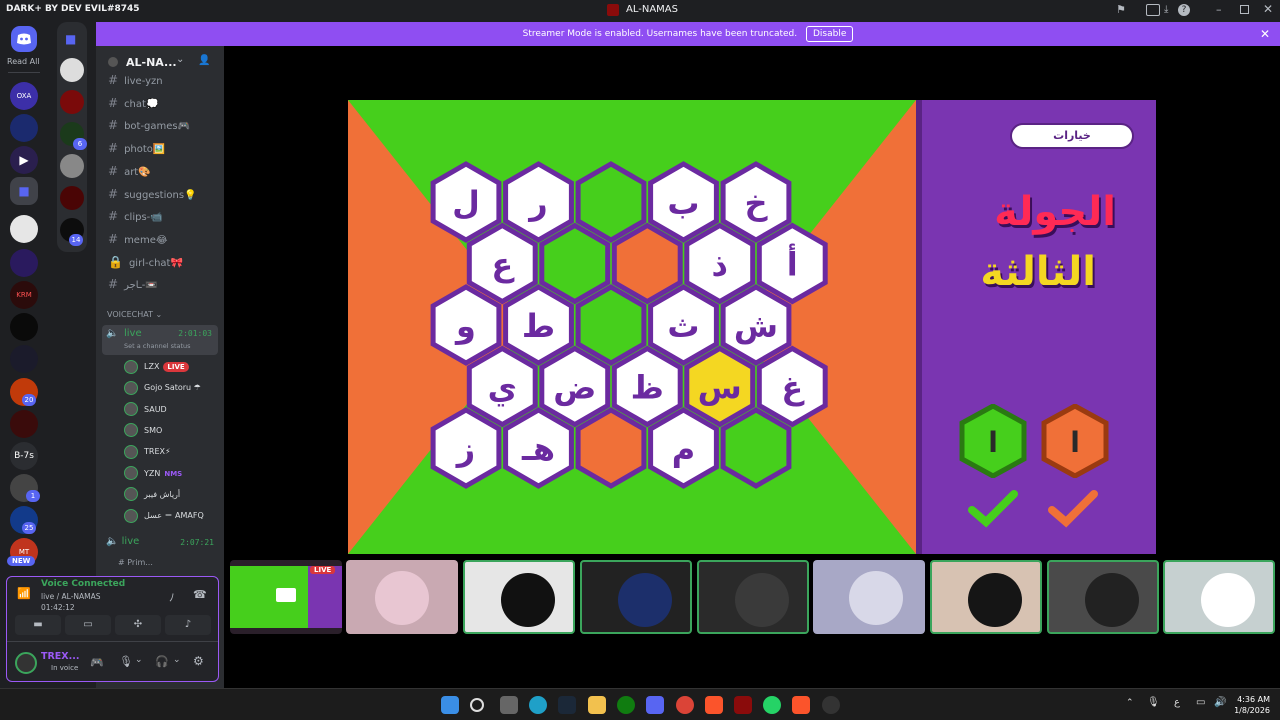  Describe the element at coordinates (163, 103) in the screenshot. I see `channel-item: # chat💭` at that location.